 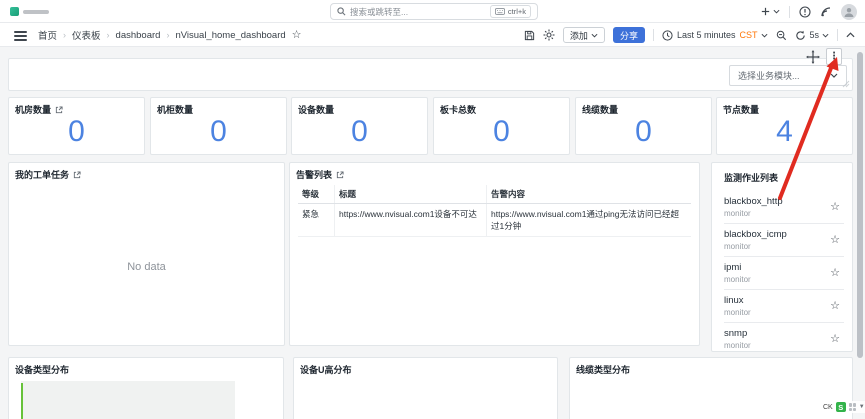 What do you see at coordinates (589, 194) in the screenshot?
I see `column-header: 告警内容` at bounding box center [589, 194].